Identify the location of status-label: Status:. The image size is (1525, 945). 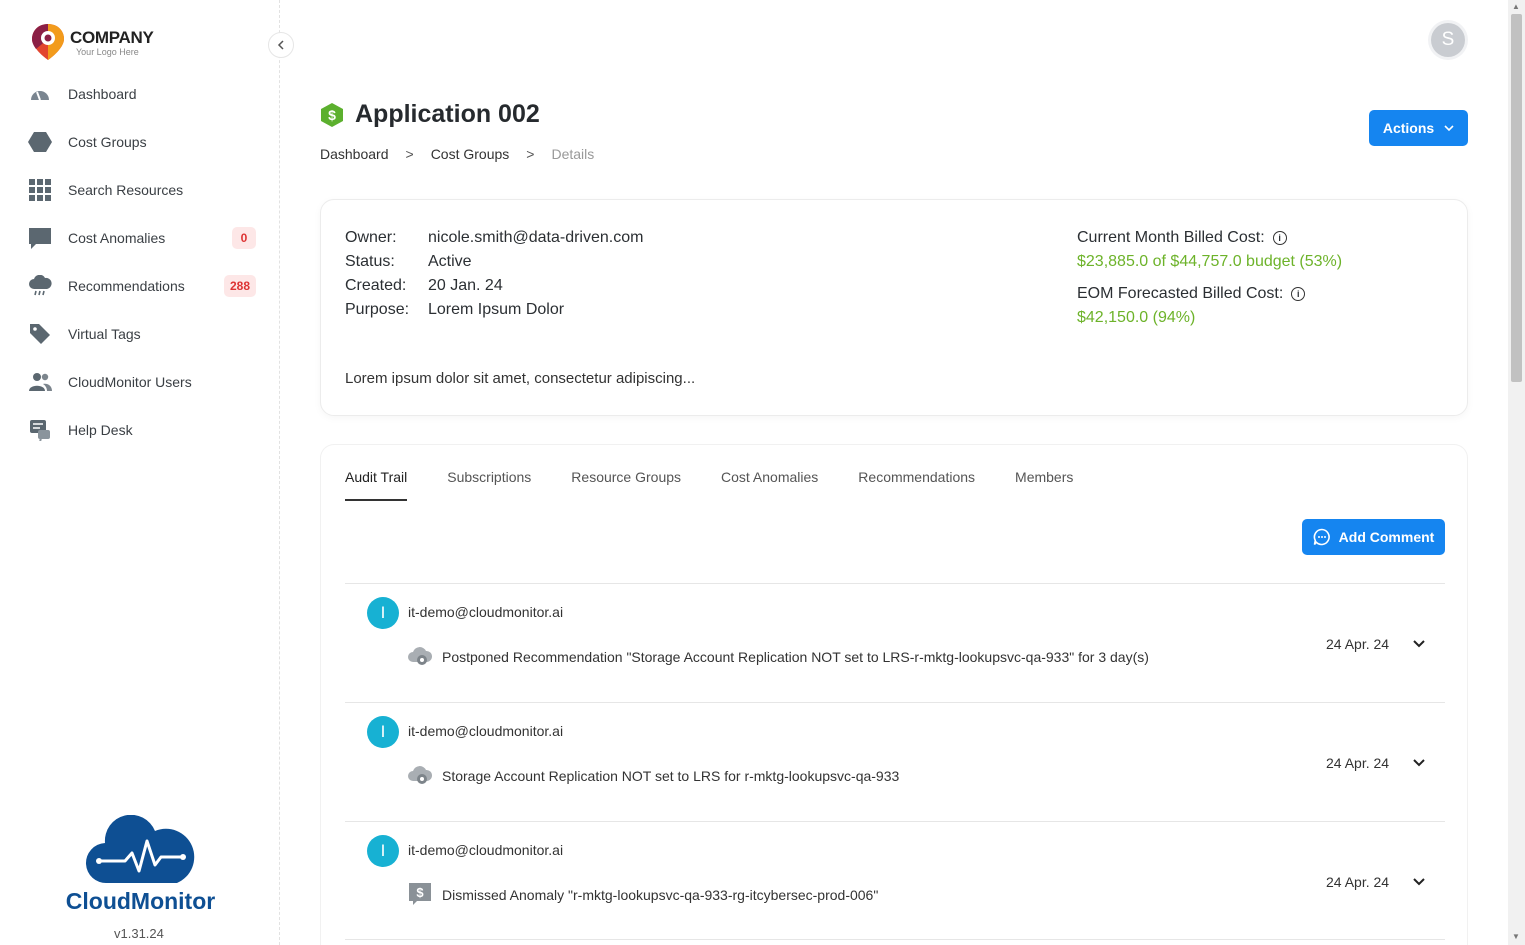
(370, 261).